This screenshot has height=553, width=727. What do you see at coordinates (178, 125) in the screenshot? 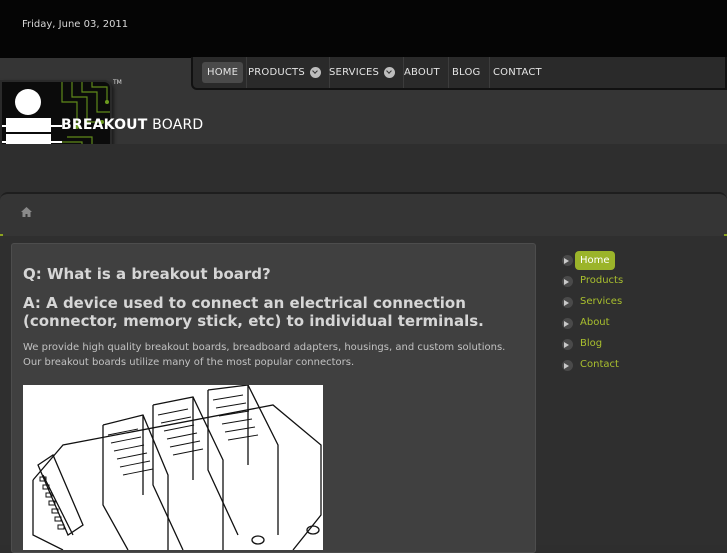
I see `logo-word-board: BOARD` at bounding box center [178, 125].